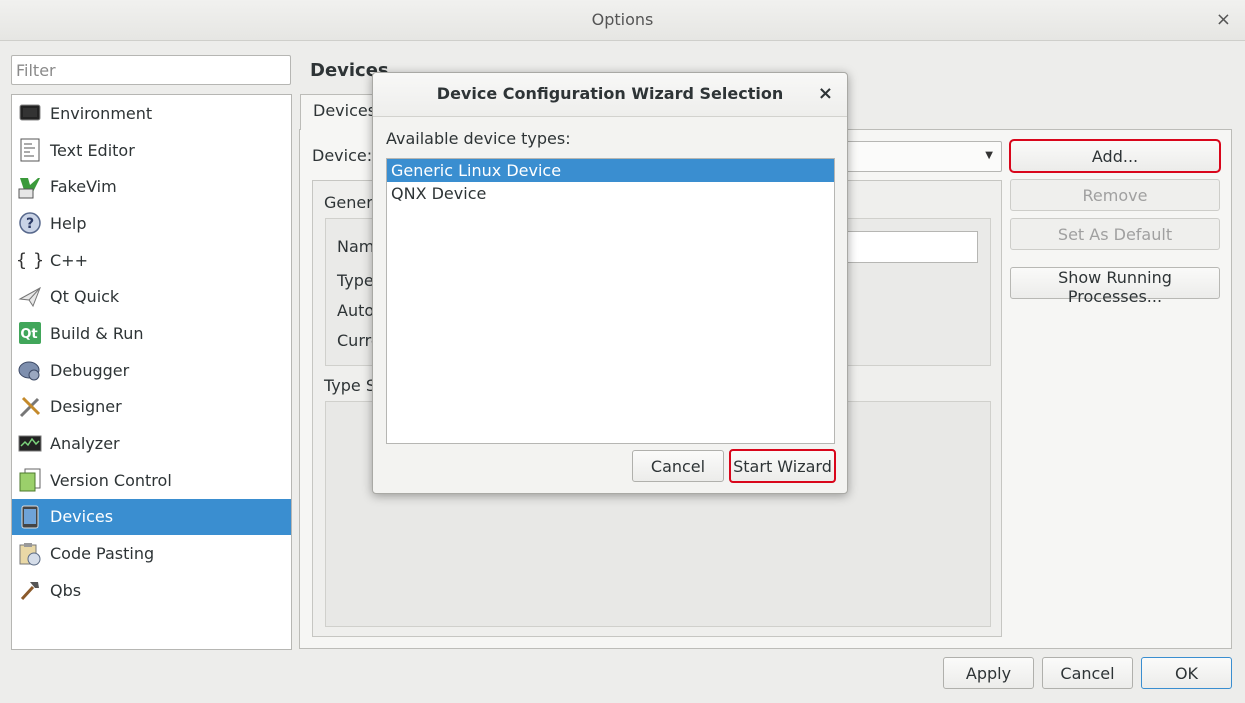  What do you see at coordinates (610, 170) in the screenshot?
I see `device-type-item-generic-linux: Generic Linux Device` at bounding box center [610, 170].